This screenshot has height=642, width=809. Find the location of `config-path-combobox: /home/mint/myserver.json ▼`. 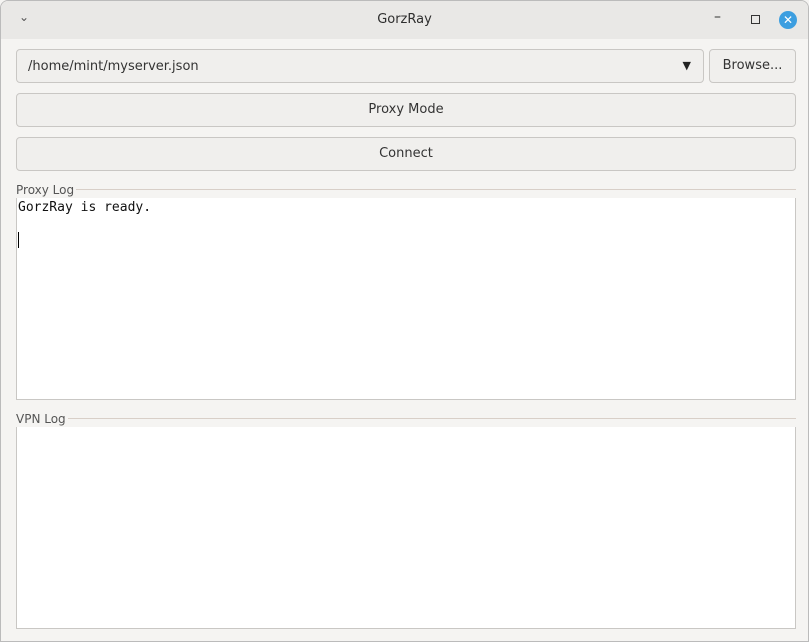

config-path-combobox: /home/mint/myserver.json ▼ is located at coordinates (360, 66).